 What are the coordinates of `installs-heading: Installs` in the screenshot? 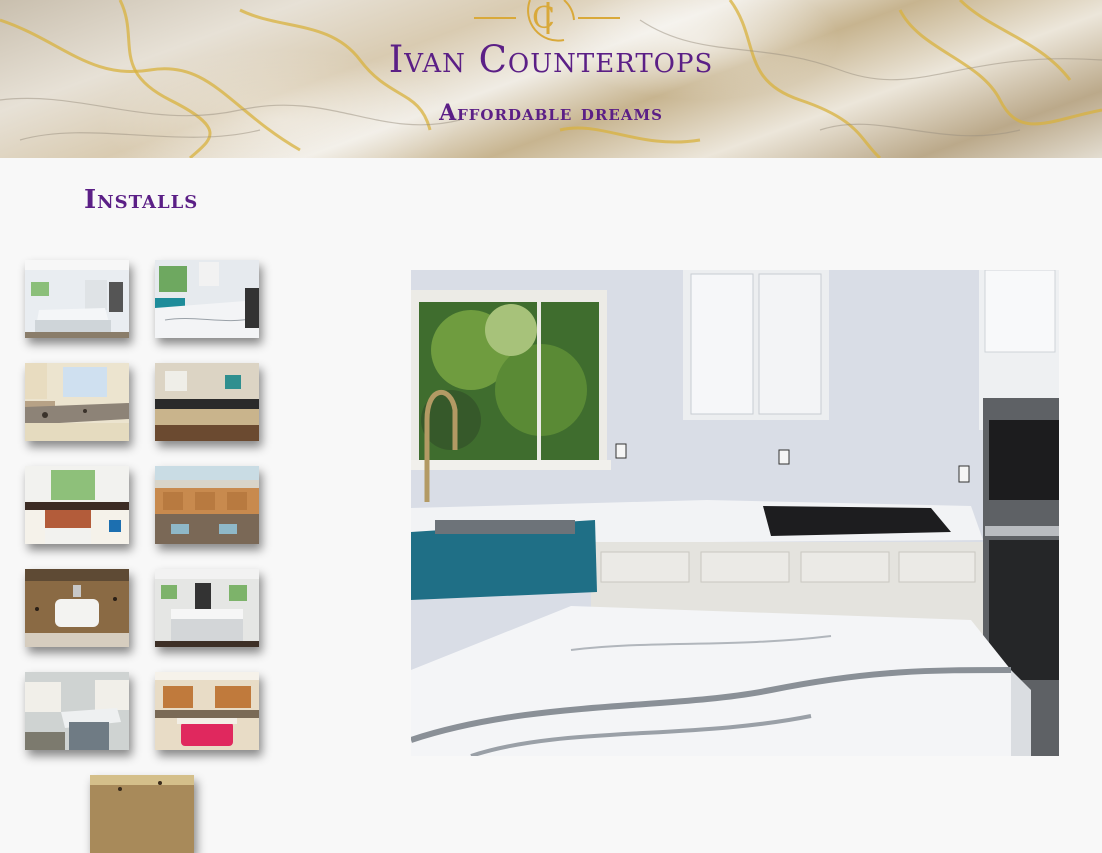 It's located at (141, 200).